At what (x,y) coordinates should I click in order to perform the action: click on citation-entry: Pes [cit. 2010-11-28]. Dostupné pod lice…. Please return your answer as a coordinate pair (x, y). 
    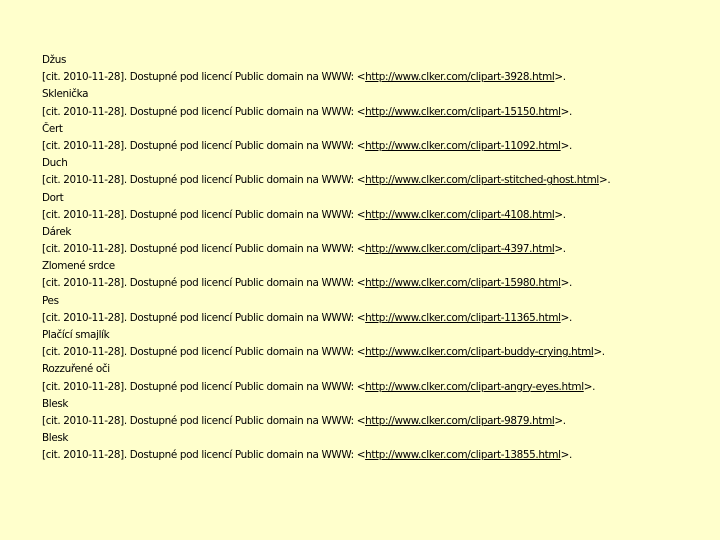
    Looking at the image, I should click on (377, 310).